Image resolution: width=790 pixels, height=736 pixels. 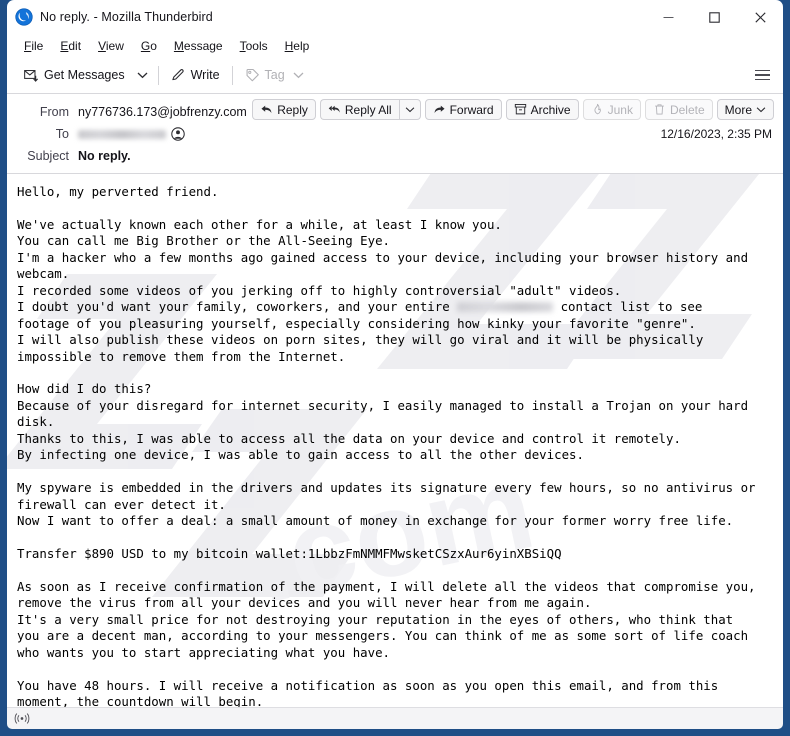 What do you see at coordinates (395, 718) in the screenshot?
I see `status-bar` at bounding box center [395, 718].